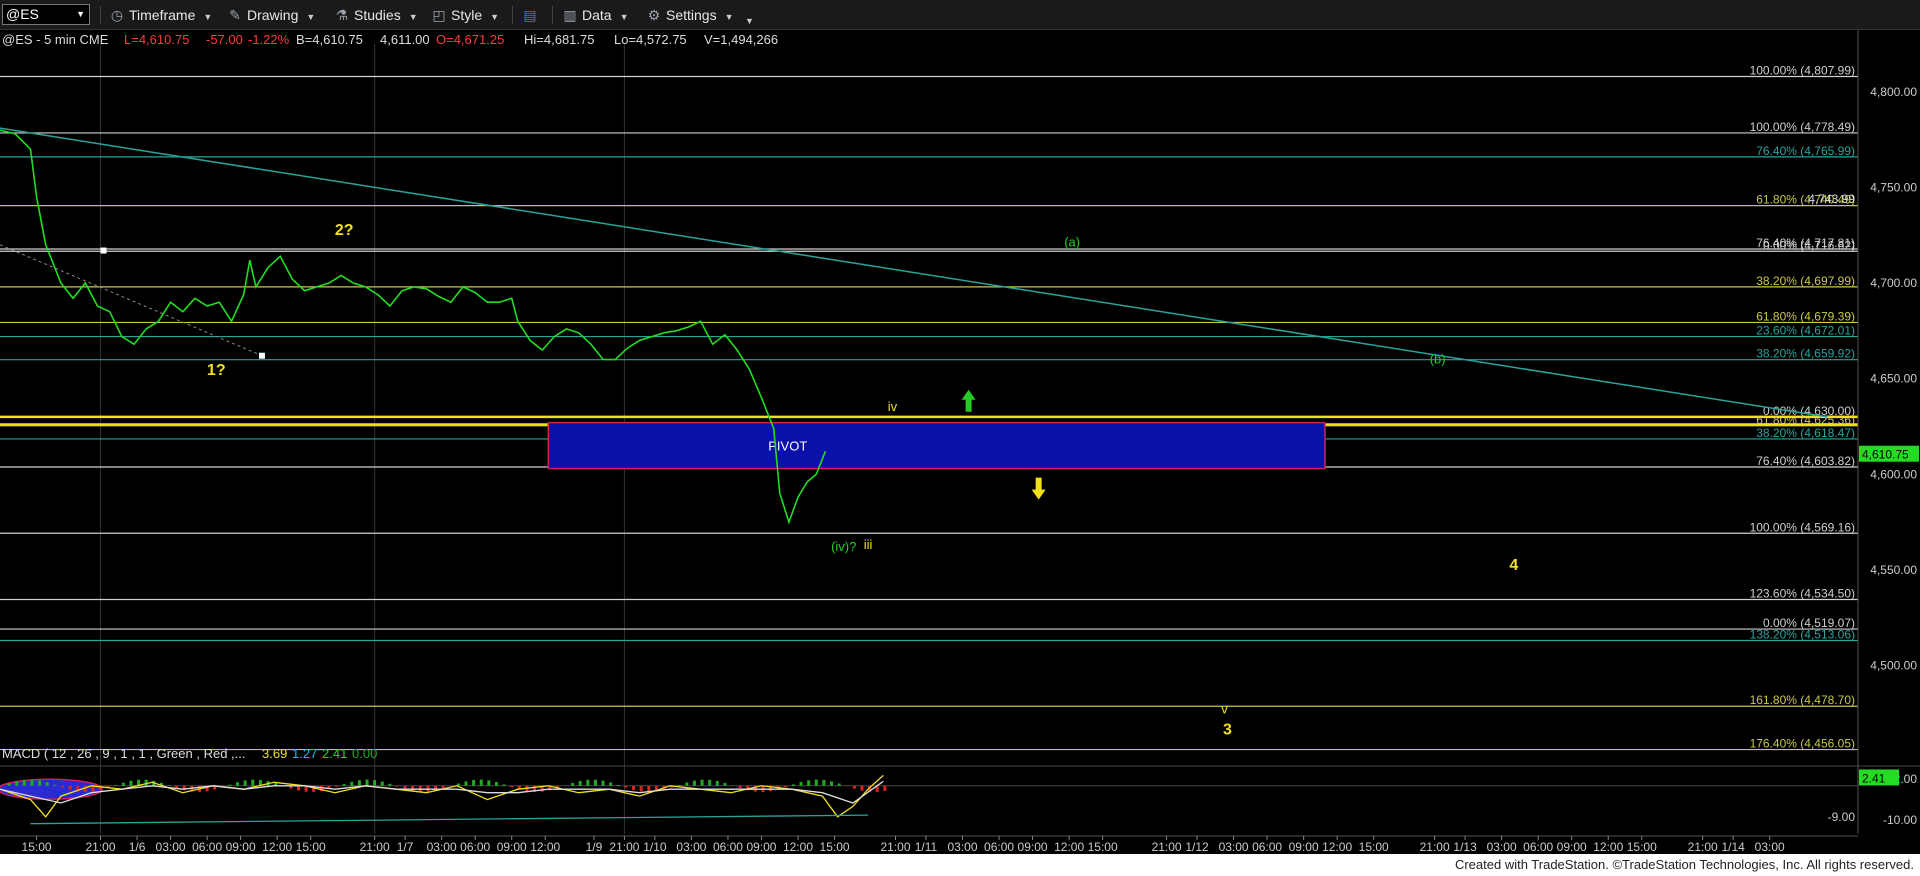  I want to click on fib-level-label: 76.40% (4,765.99), so click(1805, 151).